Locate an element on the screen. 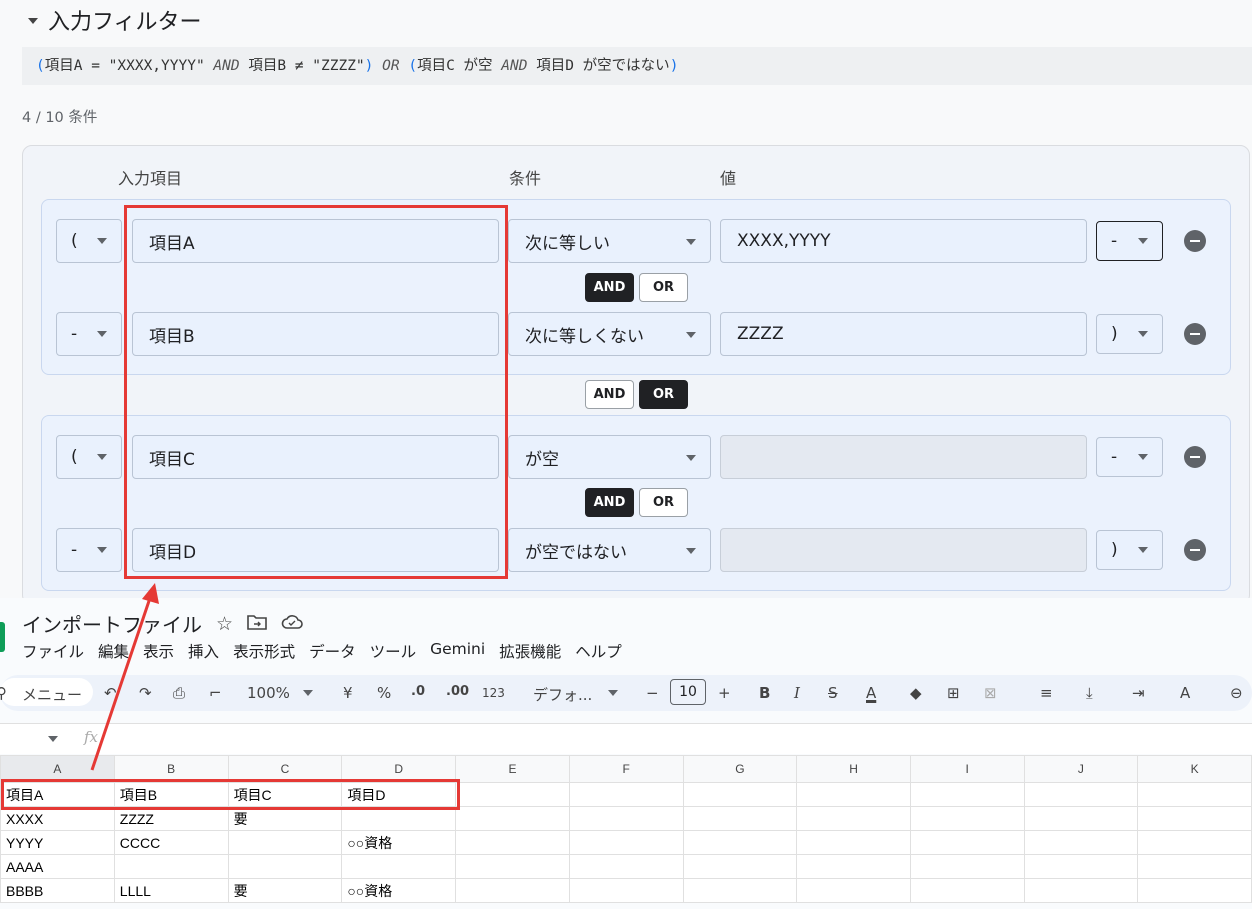 This screenshot has height=909, width=1252. column-header: H is located at coordinates (853, 769).